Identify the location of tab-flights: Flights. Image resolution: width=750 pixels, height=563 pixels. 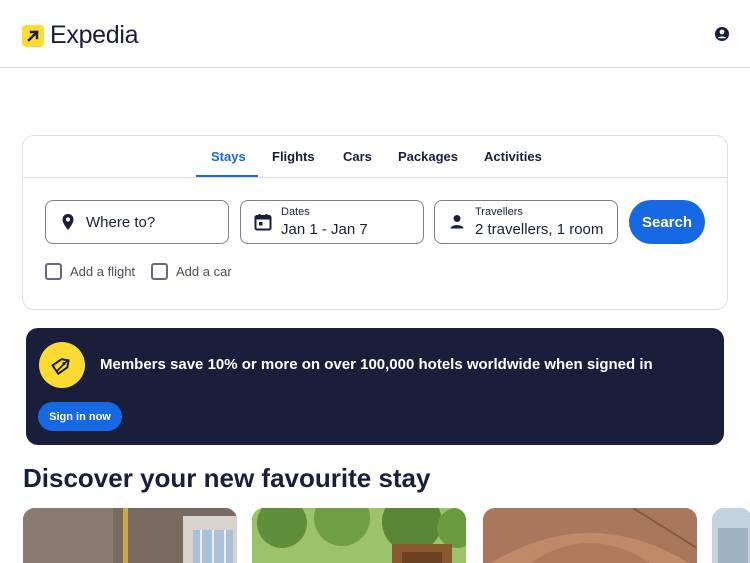
(293, 156).